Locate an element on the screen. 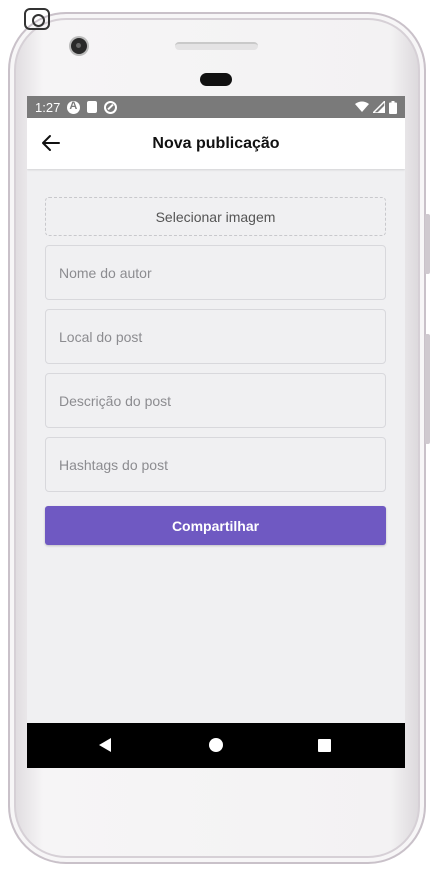  volume-button is located at coordinates (427, 244).